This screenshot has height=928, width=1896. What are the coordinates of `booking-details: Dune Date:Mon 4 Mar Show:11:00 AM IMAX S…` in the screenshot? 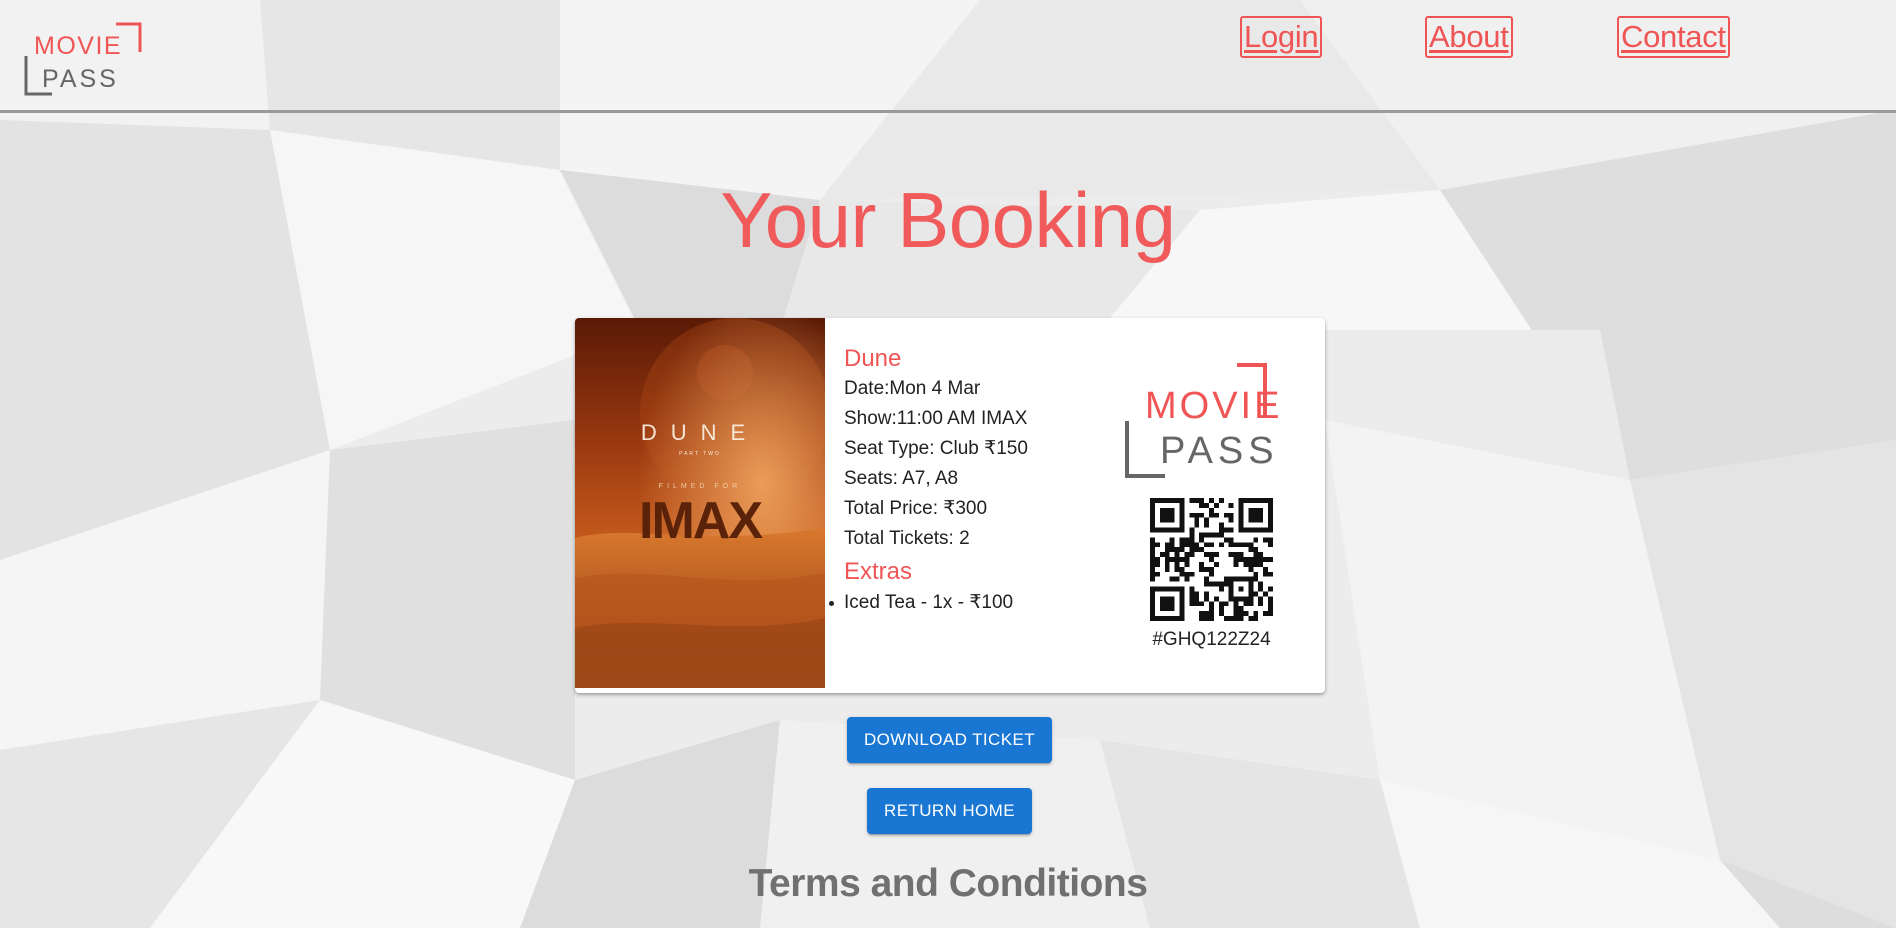 It's located at (986, 481).